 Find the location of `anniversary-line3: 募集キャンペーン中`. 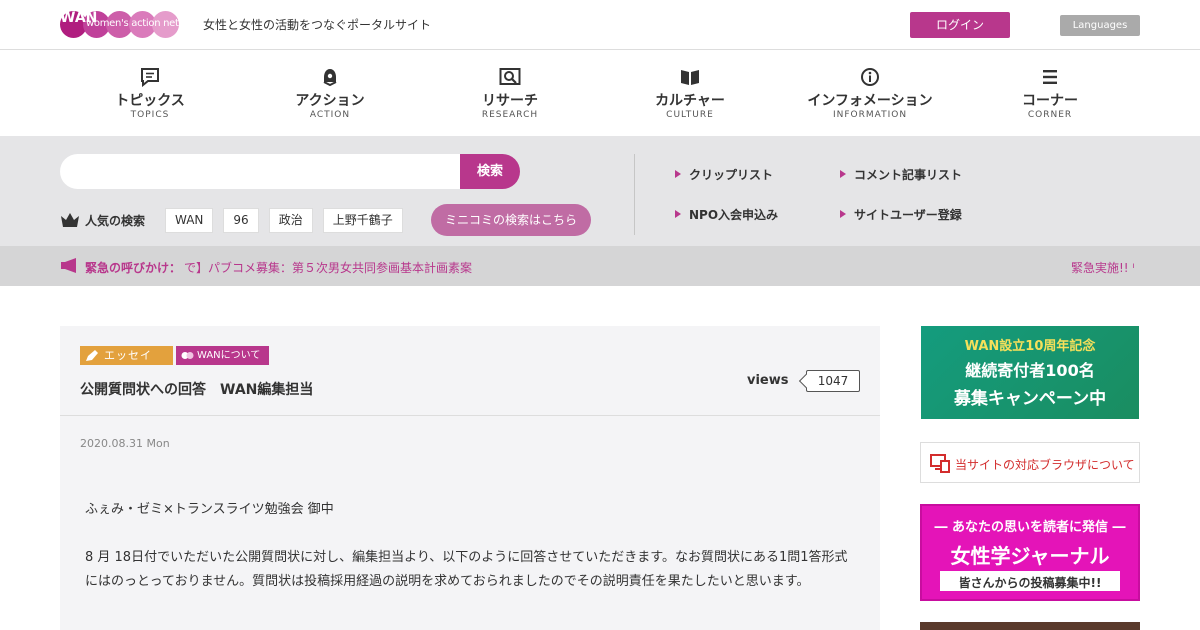

anniversary-line3: 募集キャンペーン中 is located at coordinates (1030, 399).